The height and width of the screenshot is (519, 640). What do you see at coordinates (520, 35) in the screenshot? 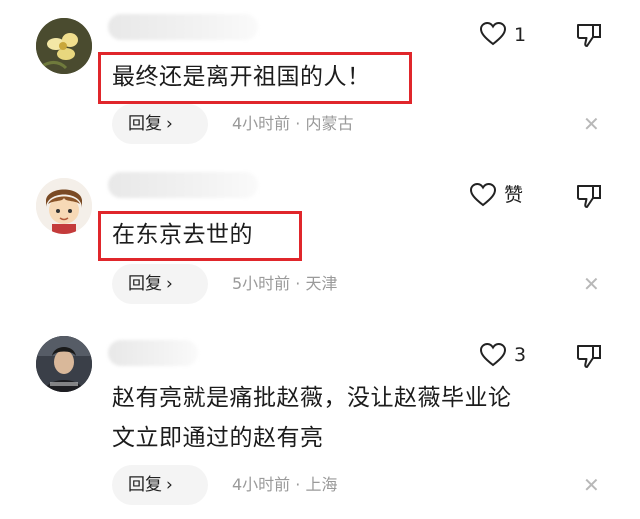
I see `like-count: 1` at bounding box center [520, 35].